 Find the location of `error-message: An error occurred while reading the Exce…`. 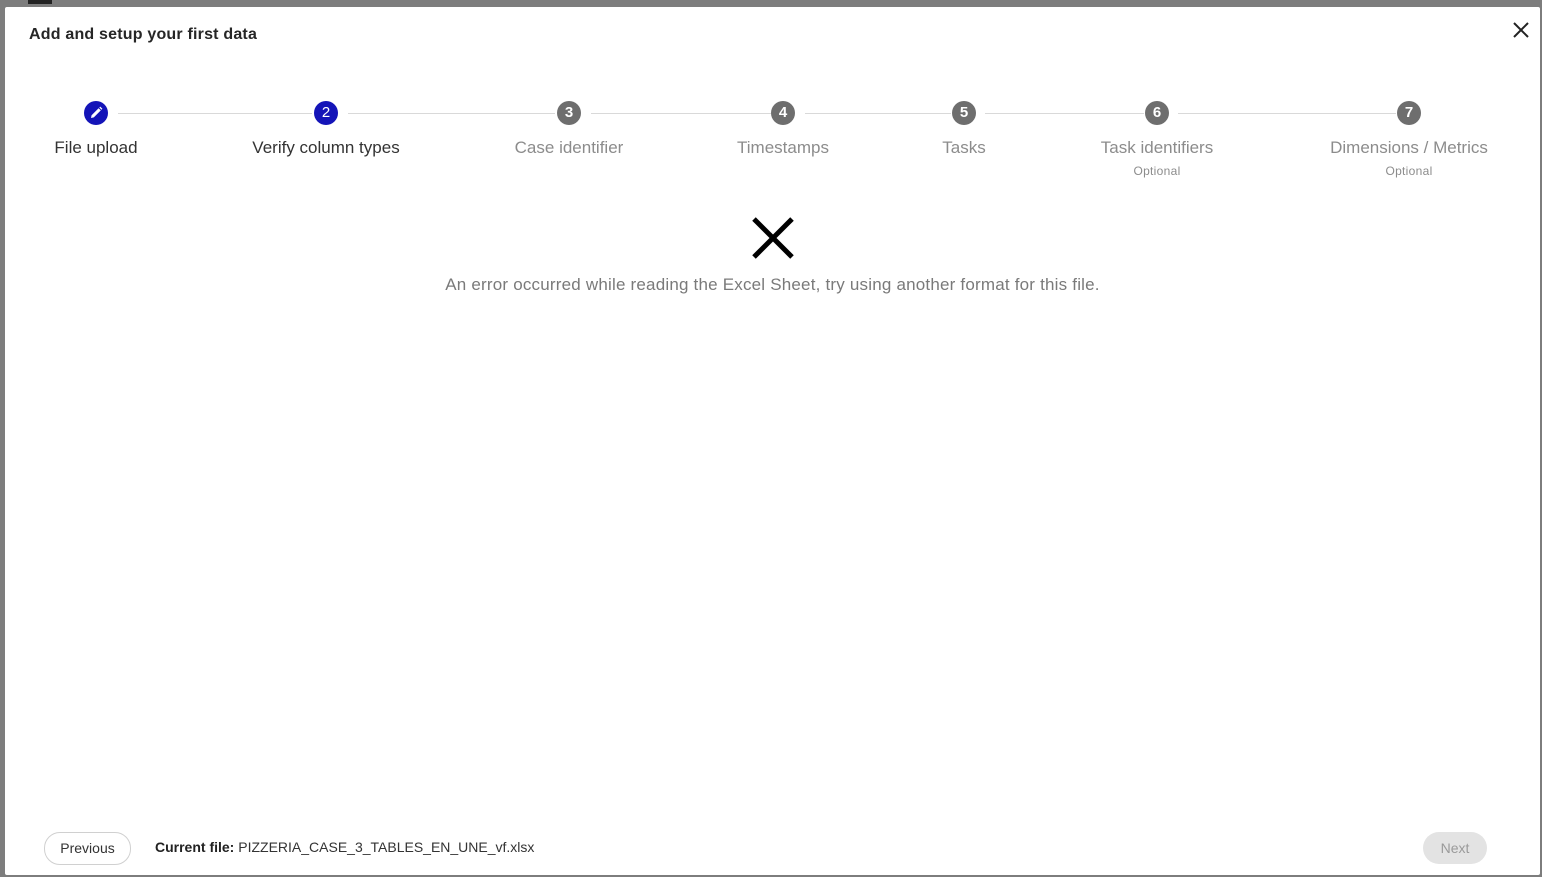

error-message: An error occurred while reading the Exce… is located at coordinates (772, 284).